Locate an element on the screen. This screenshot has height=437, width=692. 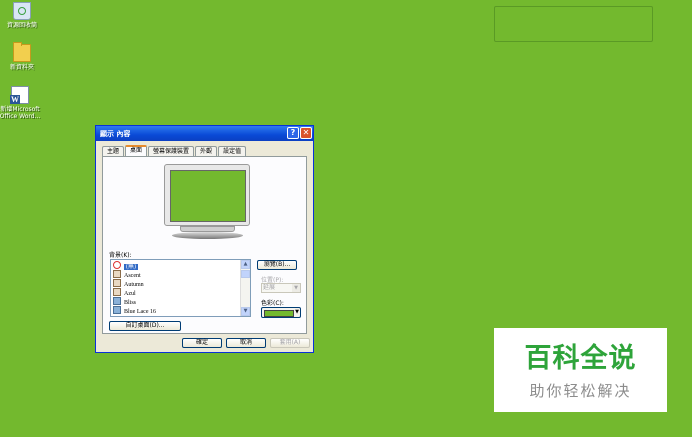
tab-settings: 設定值 is located at coordinates (232, 151).